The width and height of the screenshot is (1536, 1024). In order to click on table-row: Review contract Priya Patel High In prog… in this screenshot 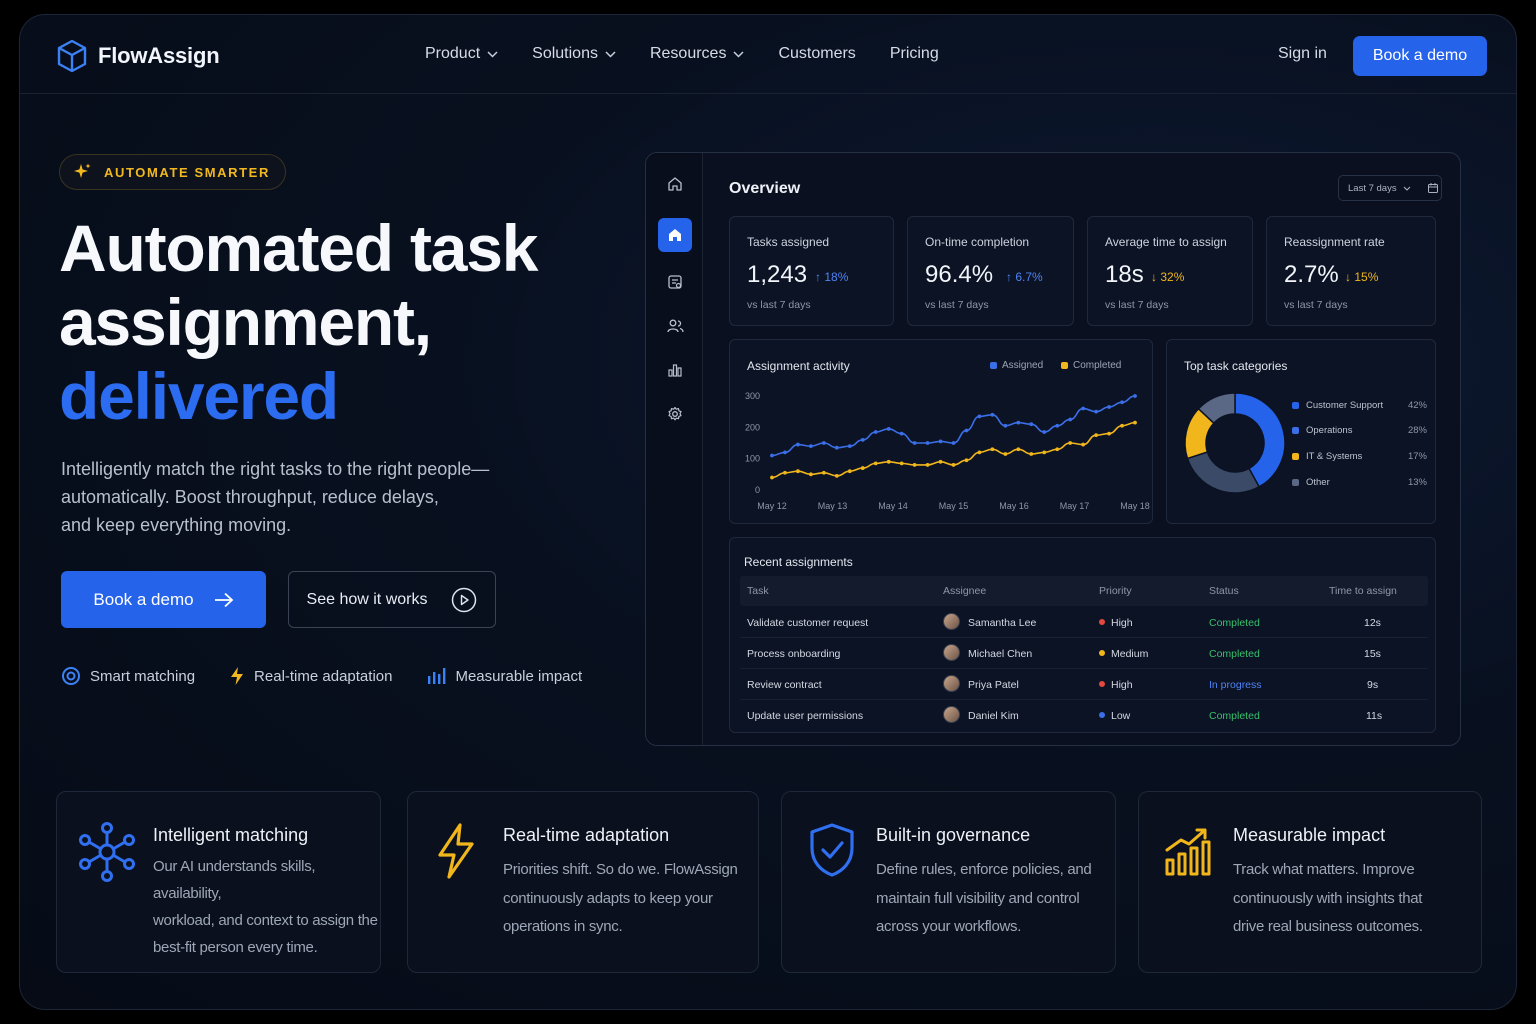, I will do `click(1084, 684)`.